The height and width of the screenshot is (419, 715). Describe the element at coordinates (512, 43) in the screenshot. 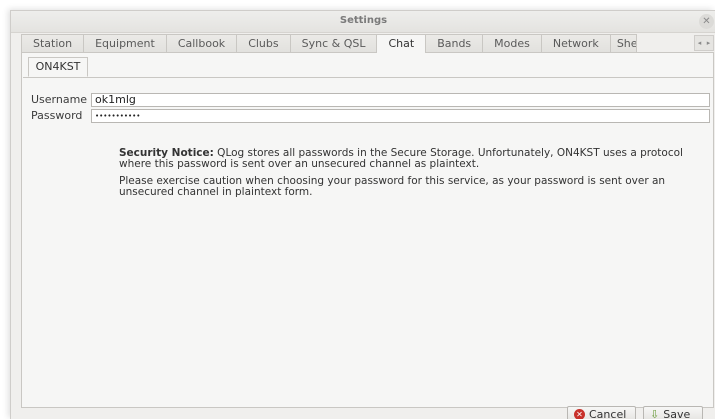

I see `tab-modes: Modes` at that location.